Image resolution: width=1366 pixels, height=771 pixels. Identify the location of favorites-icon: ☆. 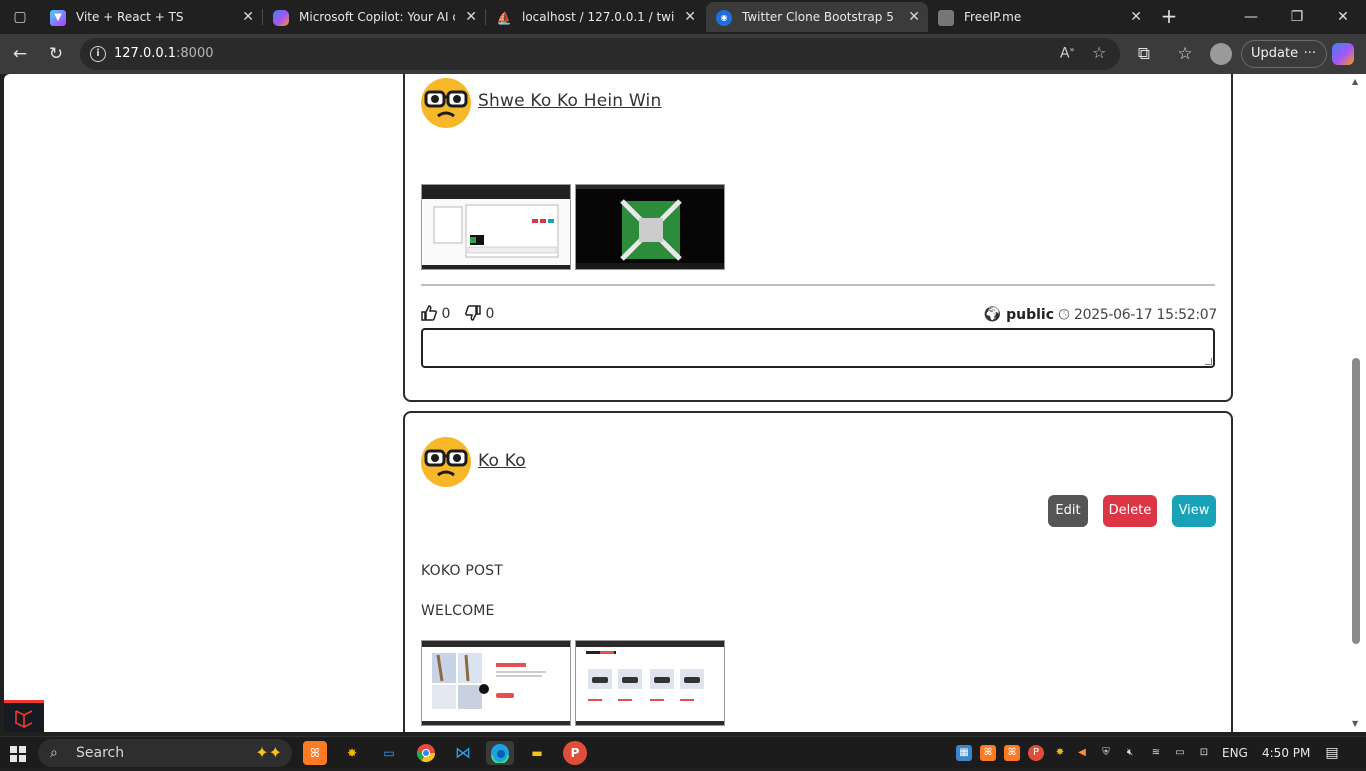
(1185, 54).